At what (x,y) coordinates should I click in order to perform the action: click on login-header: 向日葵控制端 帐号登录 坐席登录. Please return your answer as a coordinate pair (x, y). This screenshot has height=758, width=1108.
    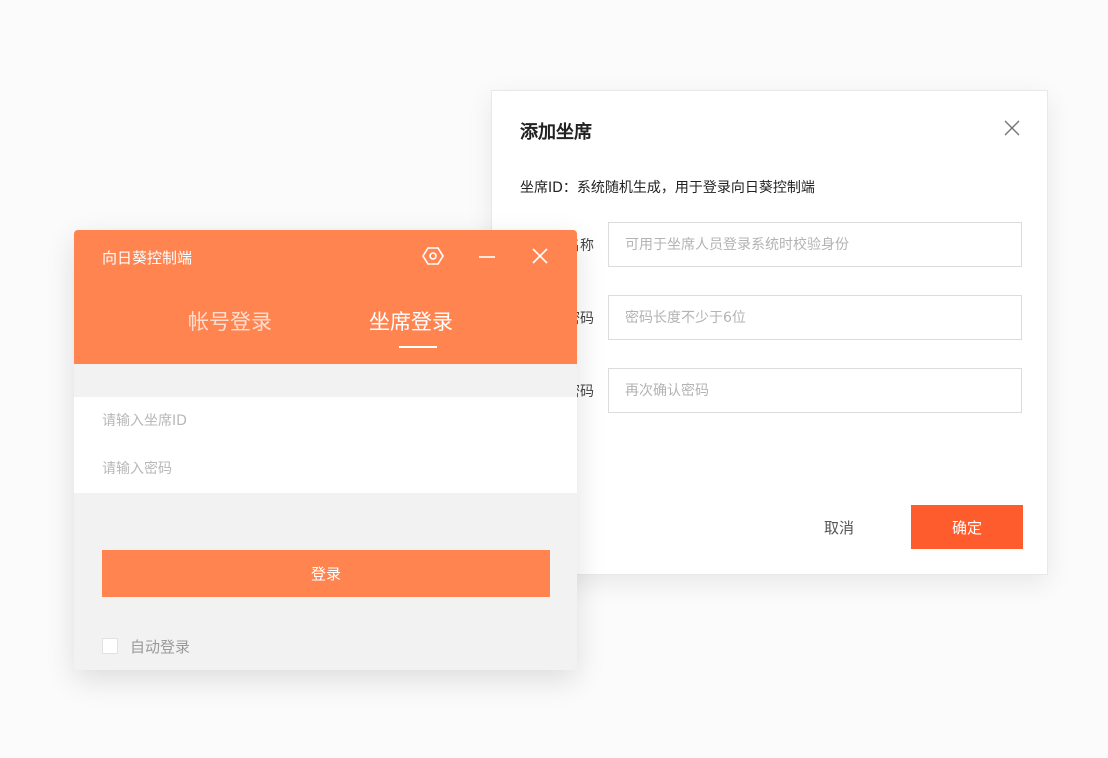
    Looking at the image, I should click on (325, 297).